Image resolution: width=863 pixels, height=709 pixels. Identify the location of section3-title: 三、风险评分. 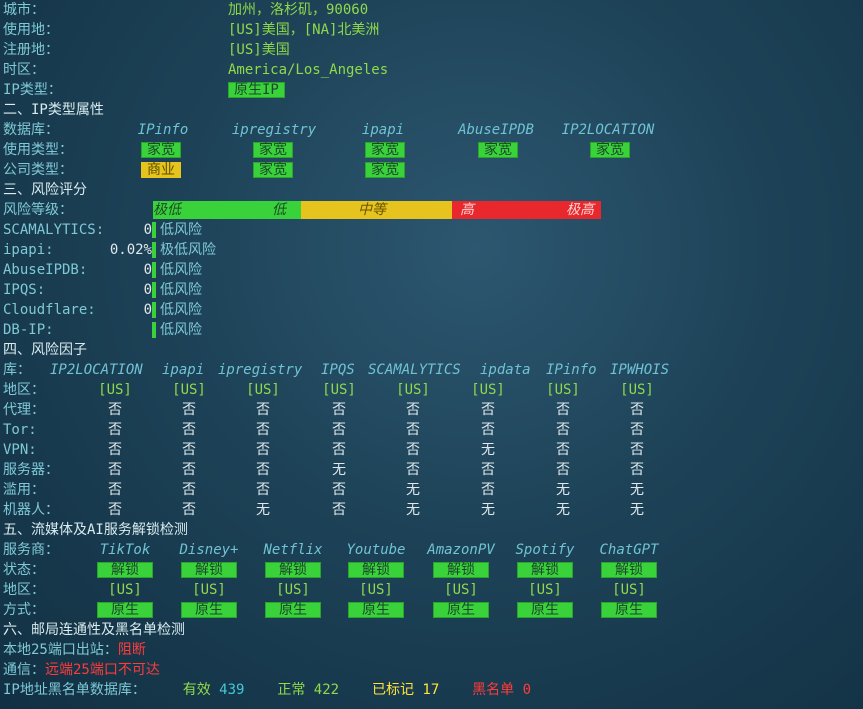
(45, 190).